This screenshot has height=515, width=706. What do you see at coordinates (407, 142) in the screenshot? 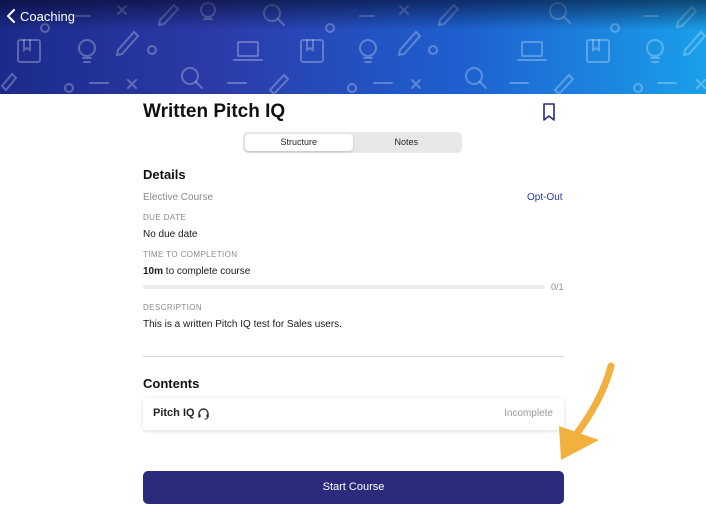
I see `tab-notes: Notes` at bounding box center [407, 142].